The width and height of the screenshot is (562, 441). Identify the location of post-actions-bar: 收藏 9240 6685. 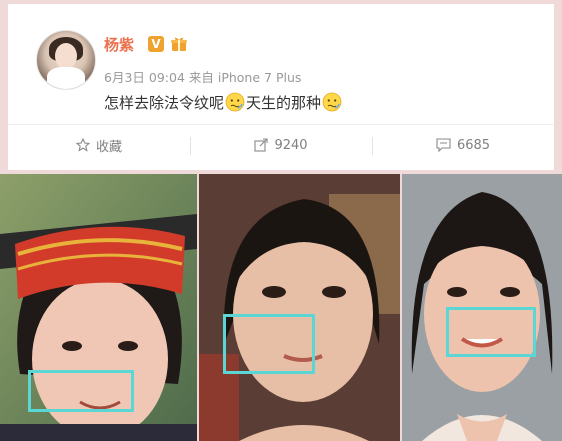
(281, 144).